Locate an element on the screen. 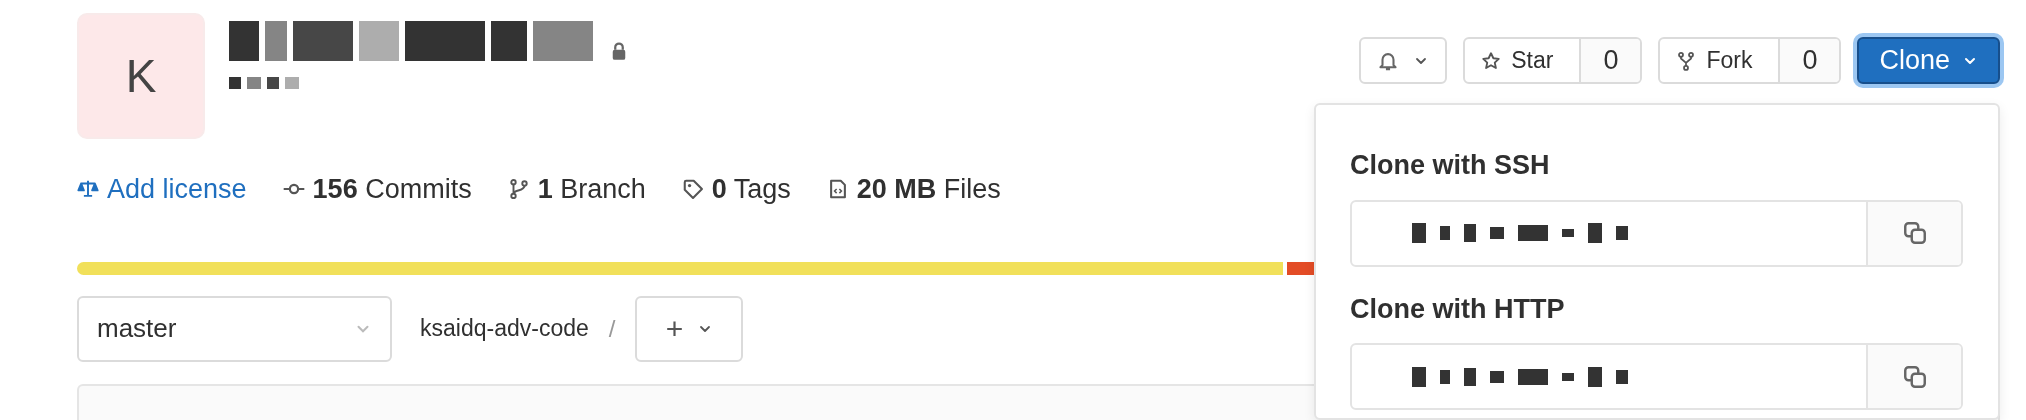  redacted-subtitle is located at coordinates (264, 83).